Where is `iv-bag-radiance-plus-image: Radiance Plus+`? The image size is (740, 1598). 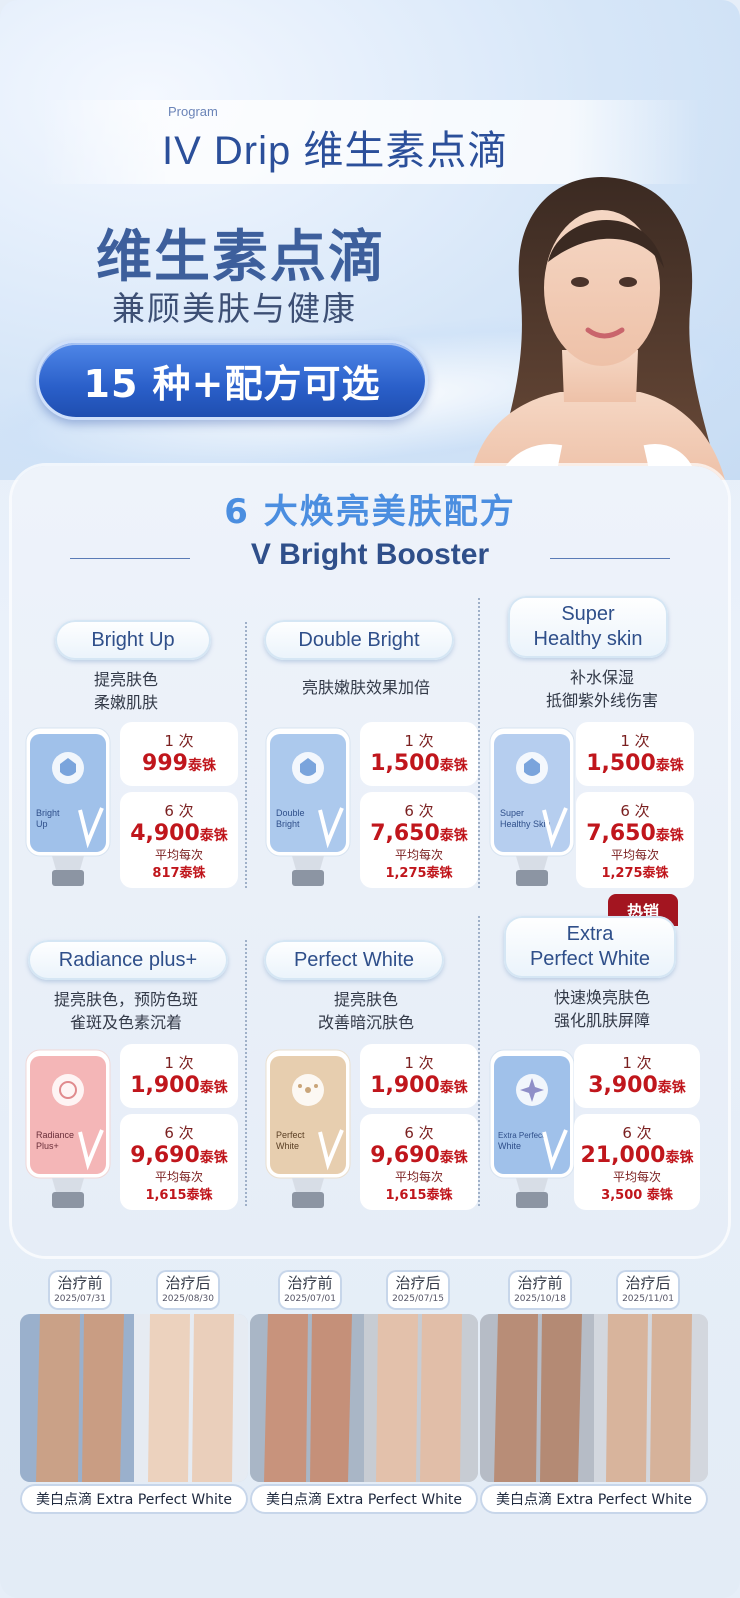 iv-bag-radiance-plus-image: Radiance Plus+ is located at coordinates (68, 1128).